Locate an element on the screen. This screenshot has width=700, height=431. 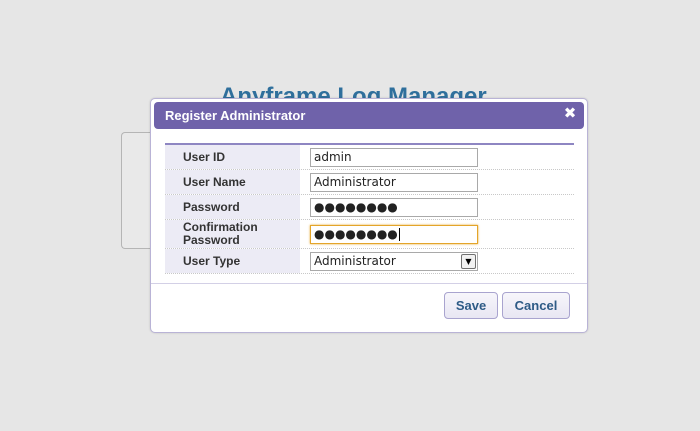
confirm-password-input: ●●●●●●●● is located at coordinates (394, 234).